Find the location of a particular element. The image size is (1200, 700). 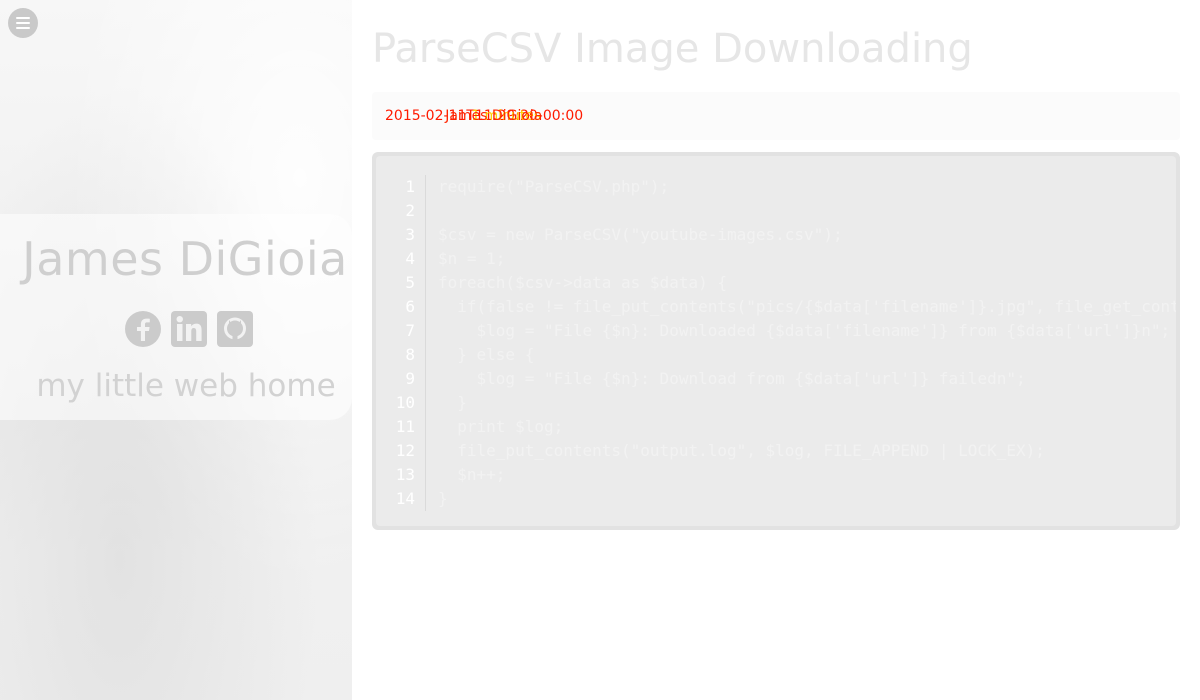

code-line: $n++; is located at coordinates (472, 474).